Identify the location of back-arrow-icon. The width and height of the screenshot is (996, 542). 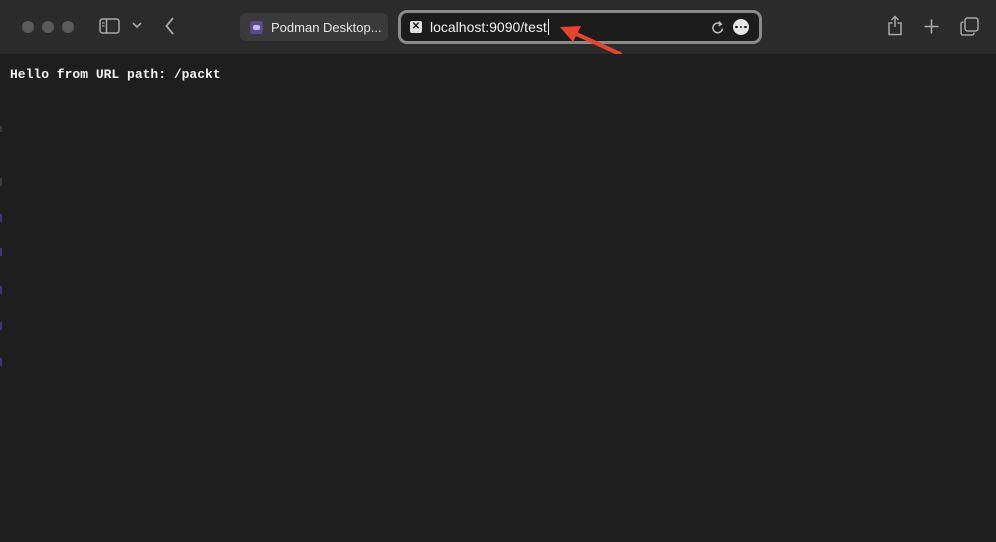
(170, 26).